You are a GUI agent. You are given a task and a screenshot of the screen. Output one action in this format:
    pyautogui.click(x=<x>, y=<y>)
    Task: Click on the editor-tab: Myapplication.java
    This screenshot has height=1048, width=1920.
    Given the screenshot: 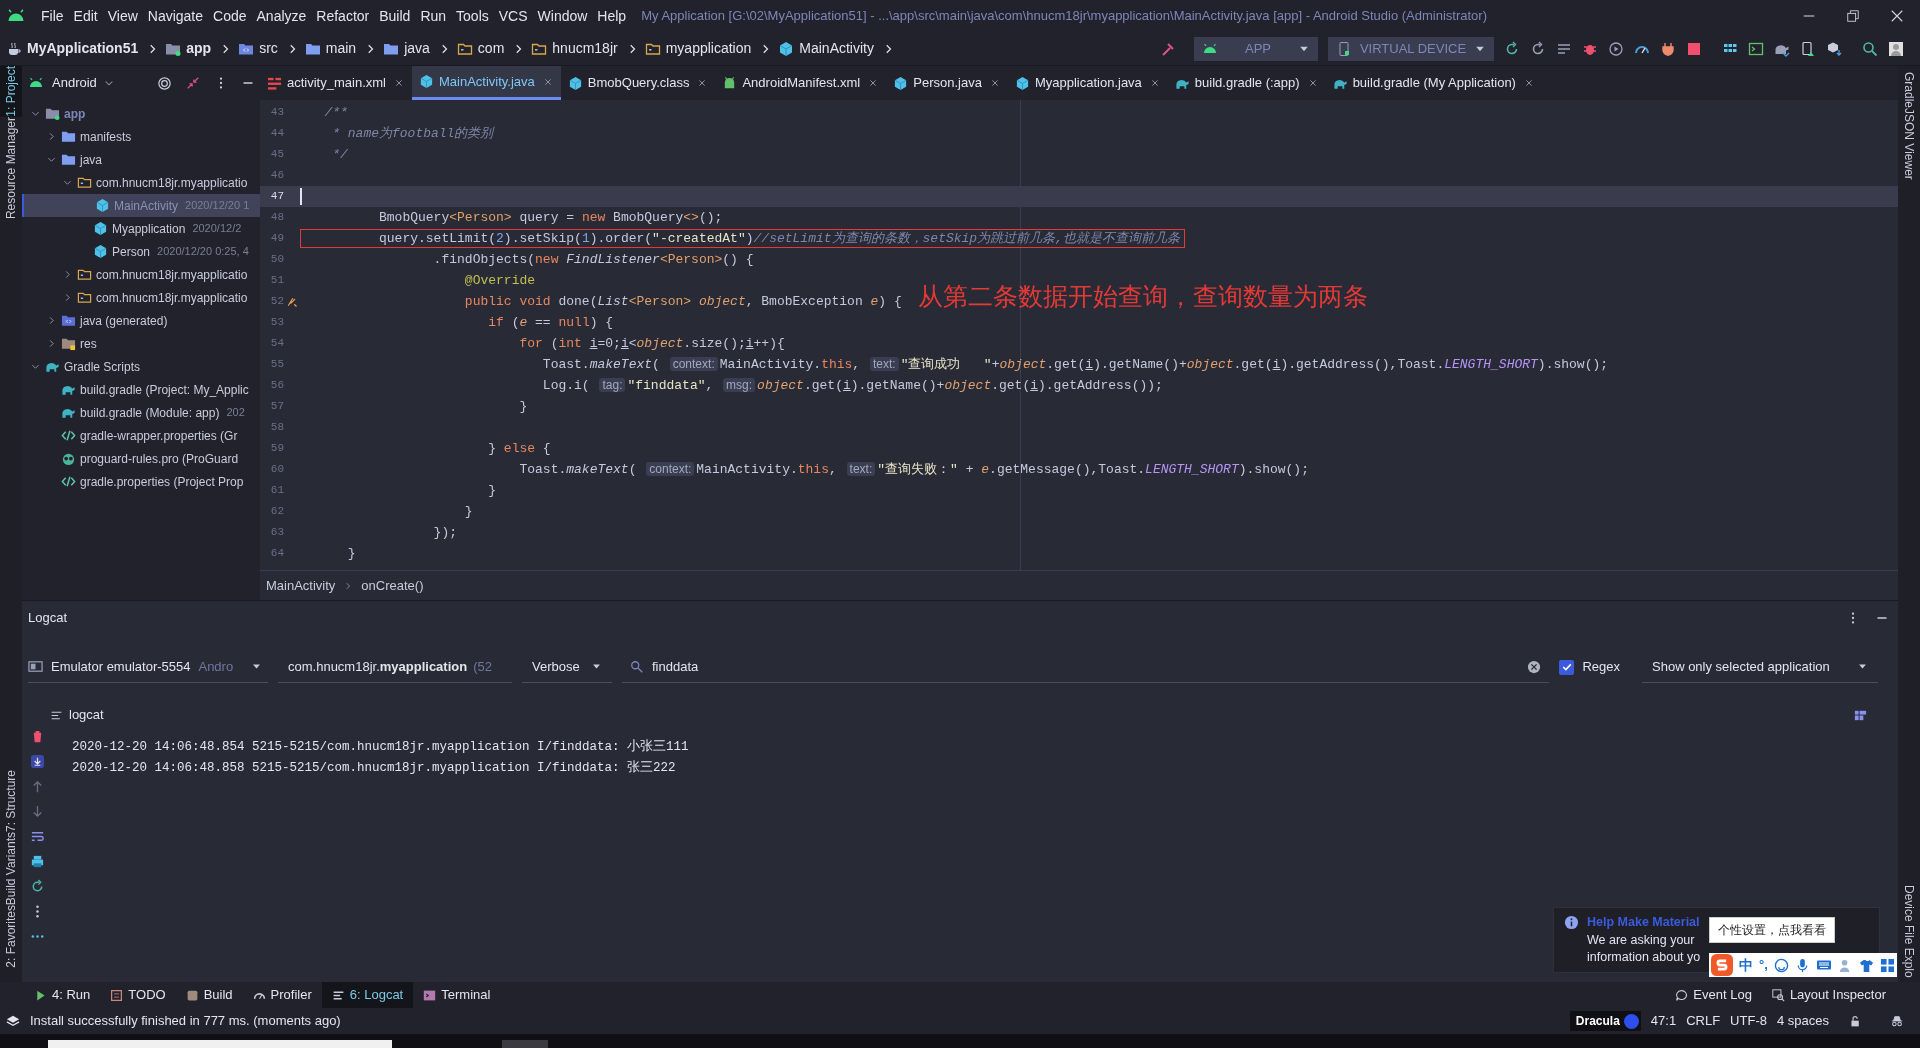 What is the action you would take?
    pyautogui.click(x=1087, y=83)
    